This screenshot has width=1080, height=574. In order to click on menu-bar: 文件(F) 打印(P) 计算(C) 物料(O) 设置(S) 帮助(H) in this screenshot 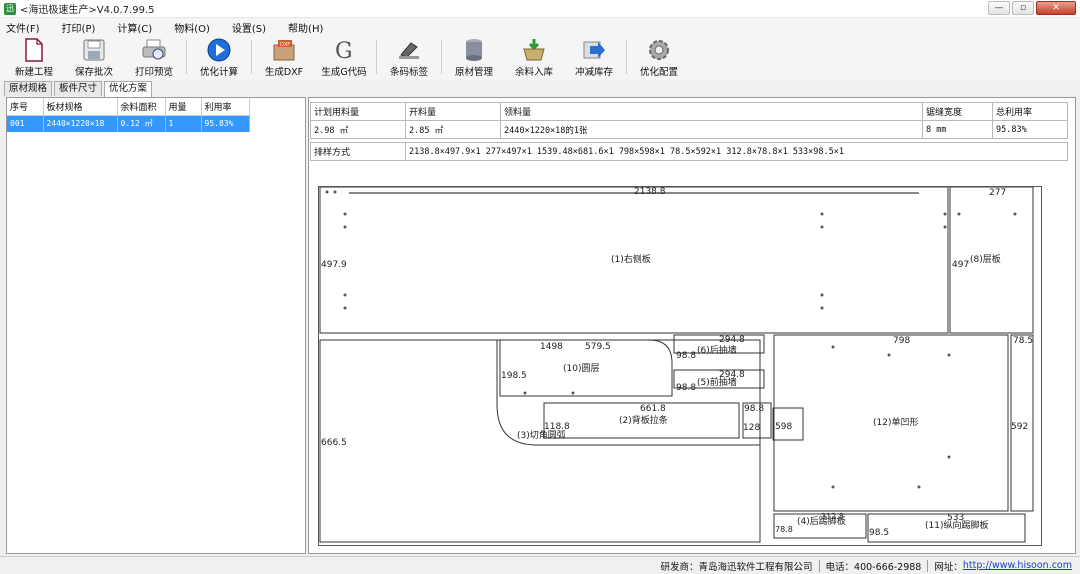, I will do `click(540, 27)`.